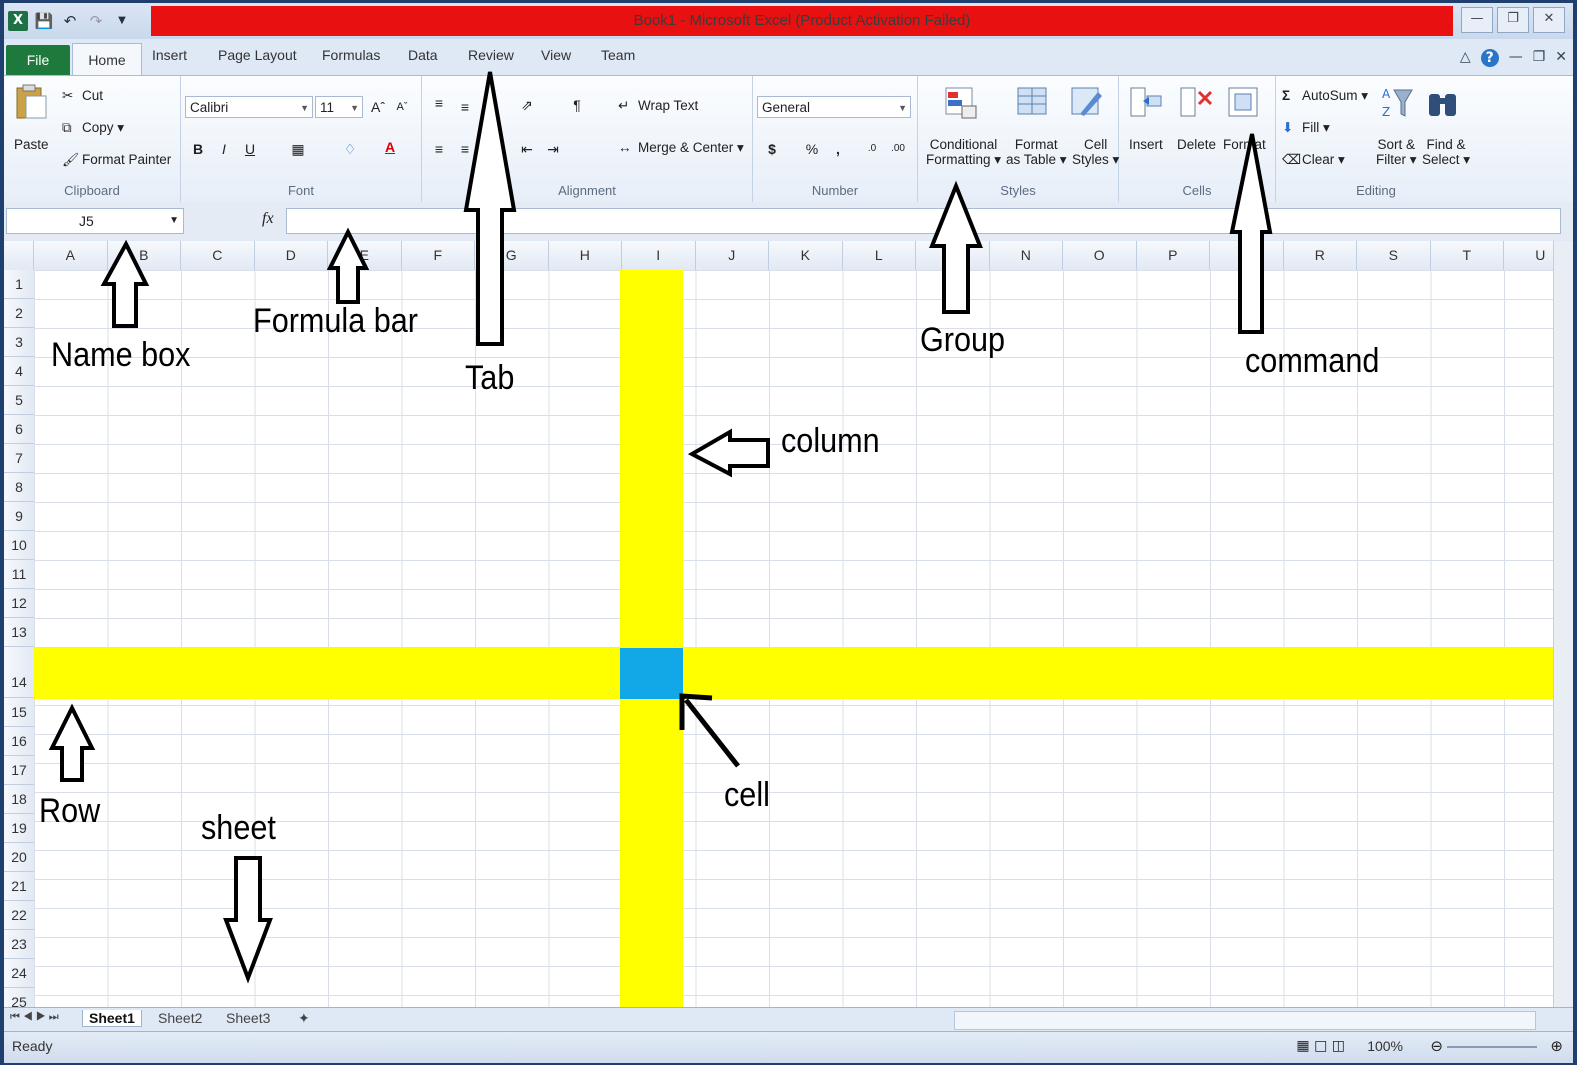 Image resolution: width=1577 pixels, height=1065 pixels. What do you see at coordinates (350, 149) in the screenshot?
I see `fill-color-icon: ♢` at bounding box center [350, 149].